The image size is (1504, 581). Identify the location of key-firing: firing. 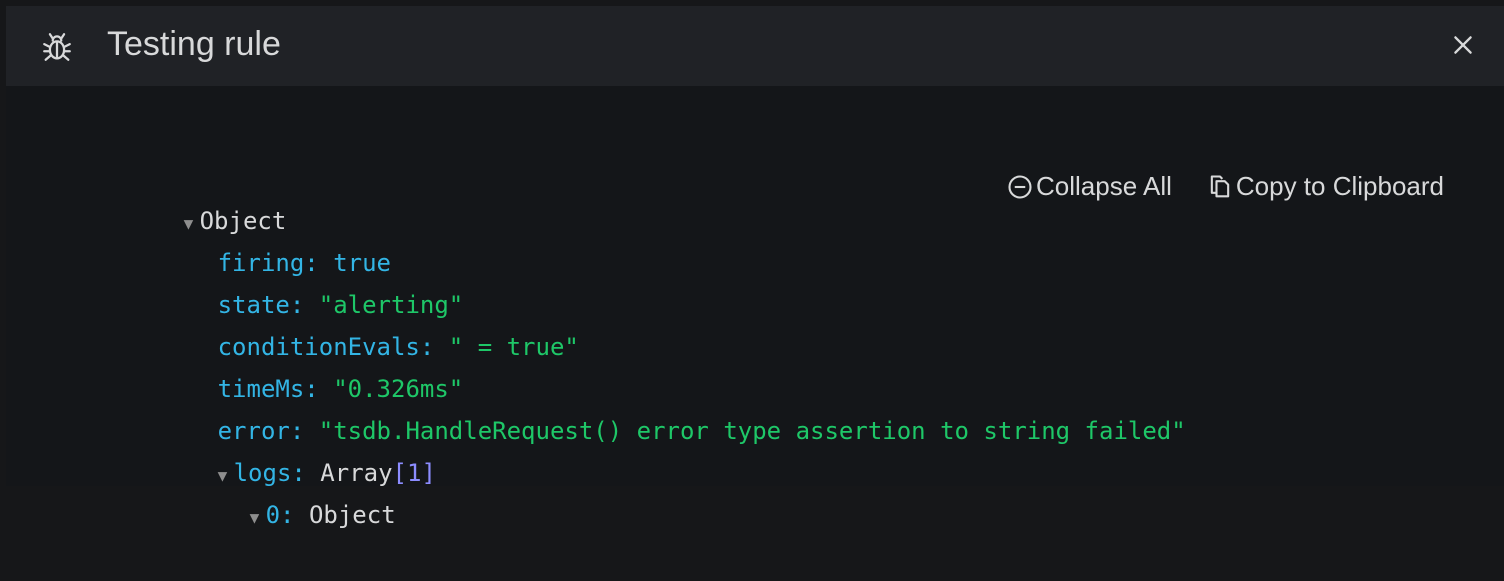
(261, 263).